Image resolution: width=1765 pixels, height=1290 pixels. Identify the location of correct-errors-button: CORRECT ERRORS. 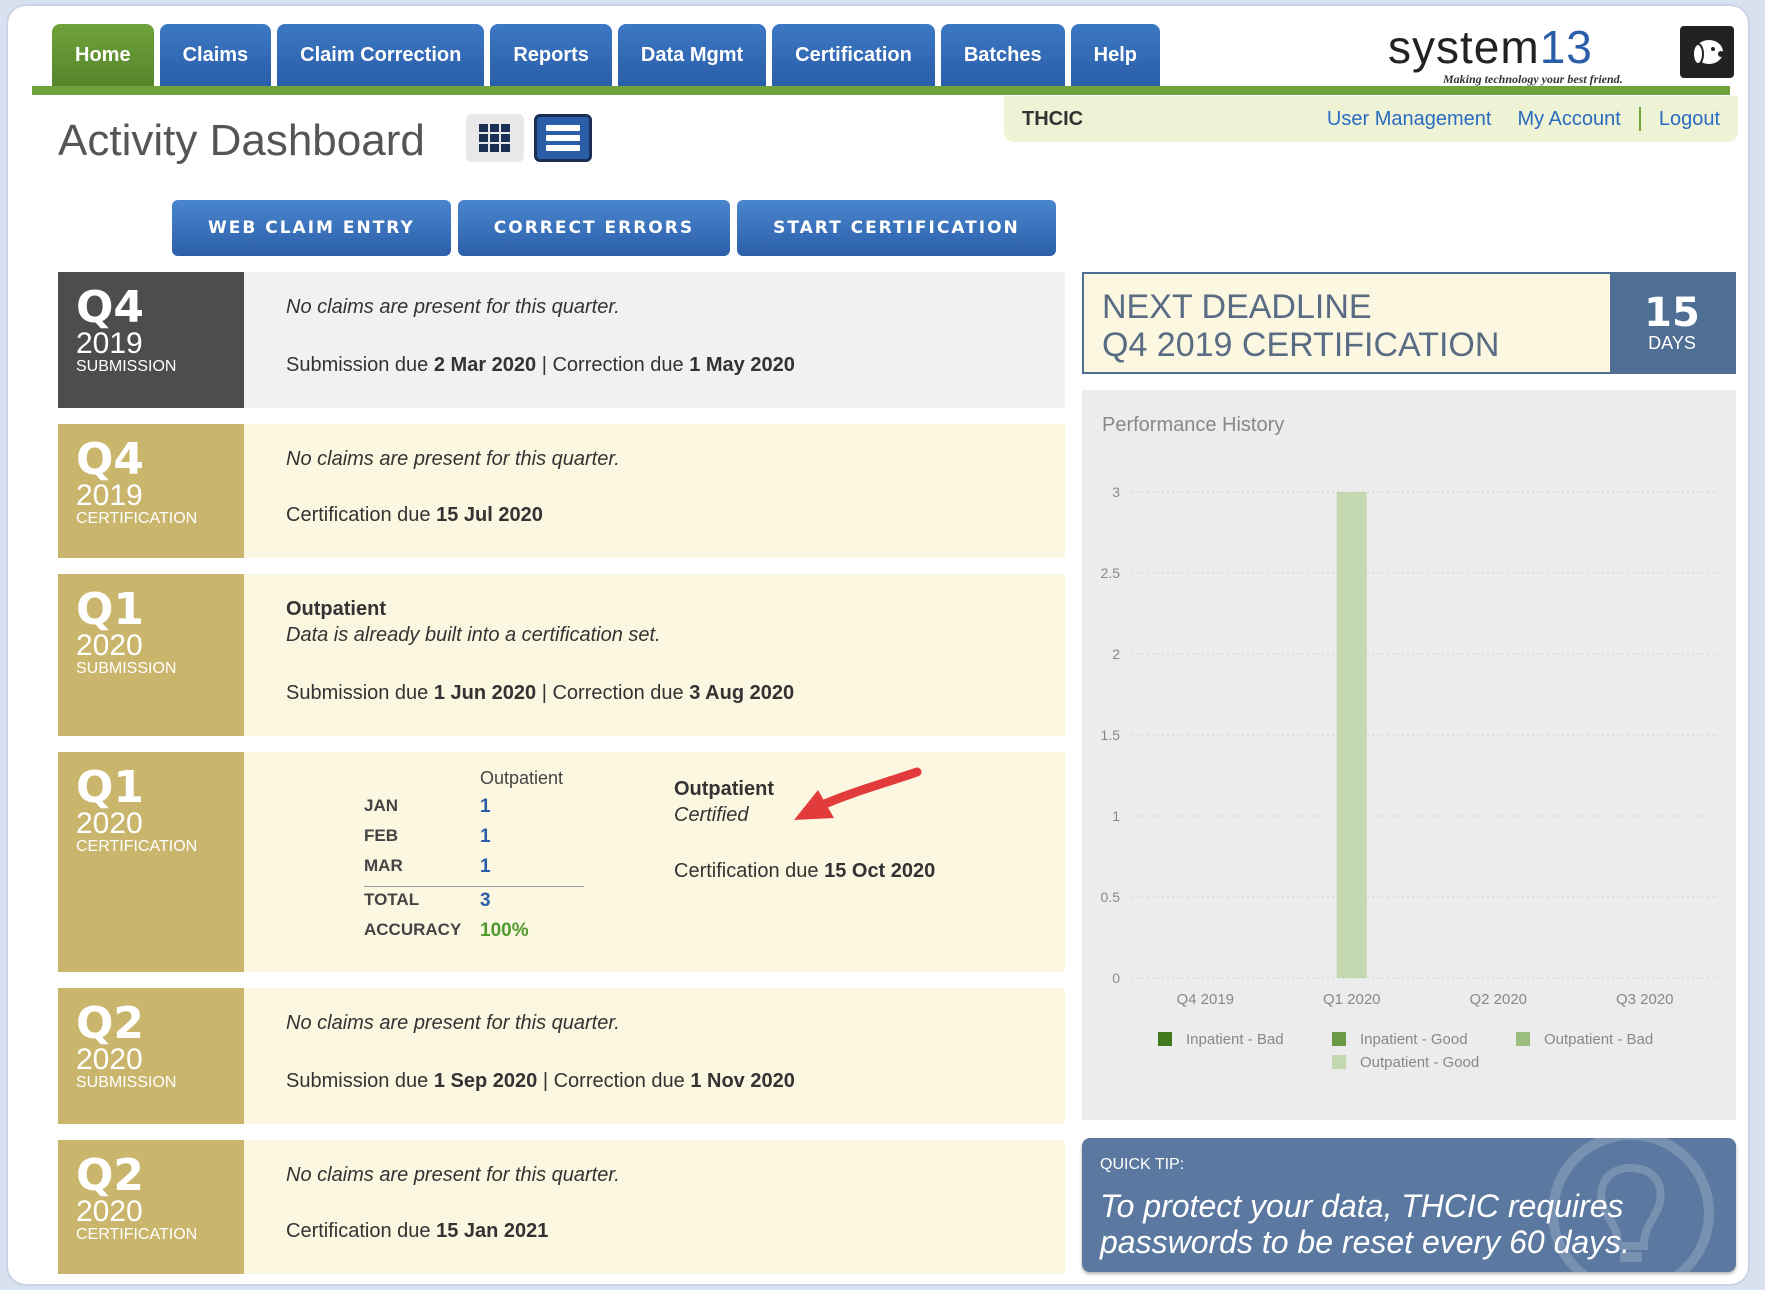
(594, 228).